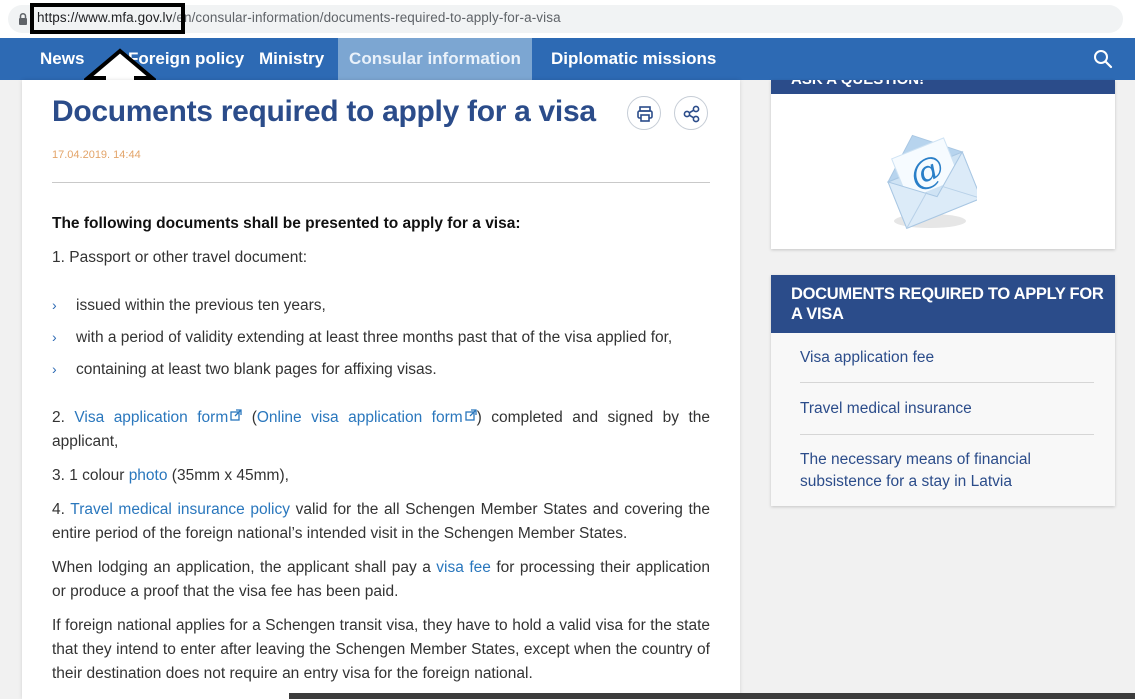 The image size is (1135, 699). I want to click on publish-date: 17.04.2019. 14:44, so click(96, 155).